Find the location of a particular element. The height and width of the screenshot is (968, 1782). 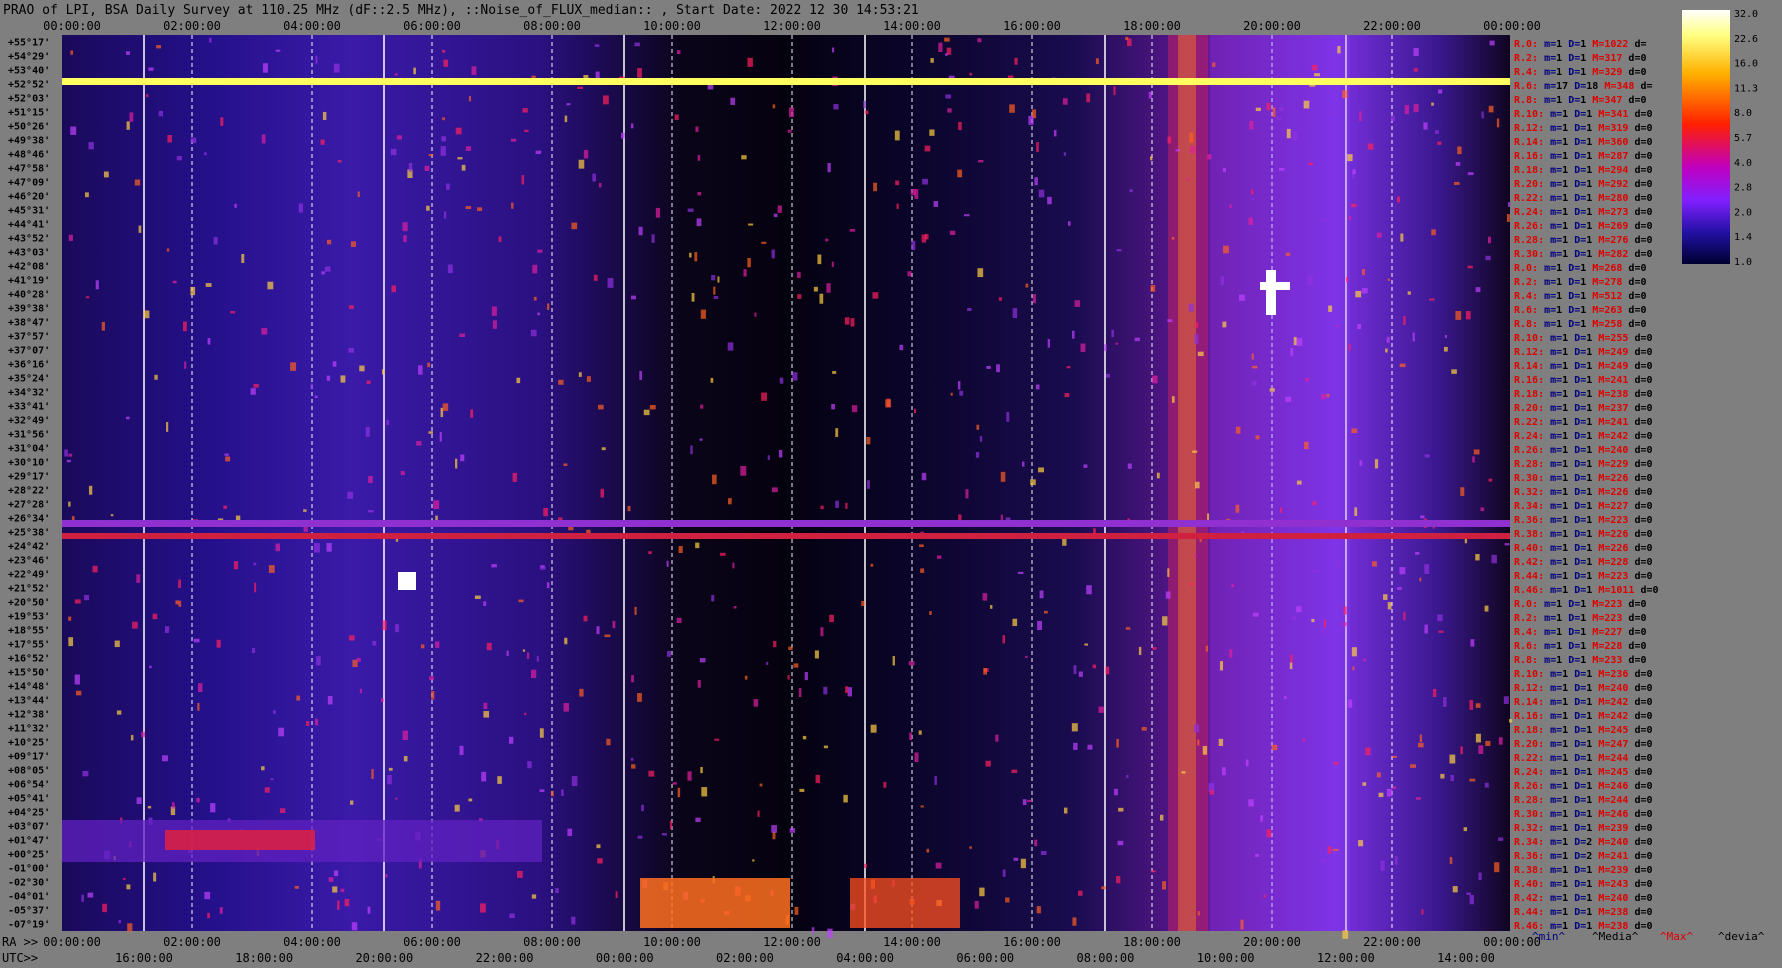

declination-label: +55°17' is located at coordinates (29, 43).